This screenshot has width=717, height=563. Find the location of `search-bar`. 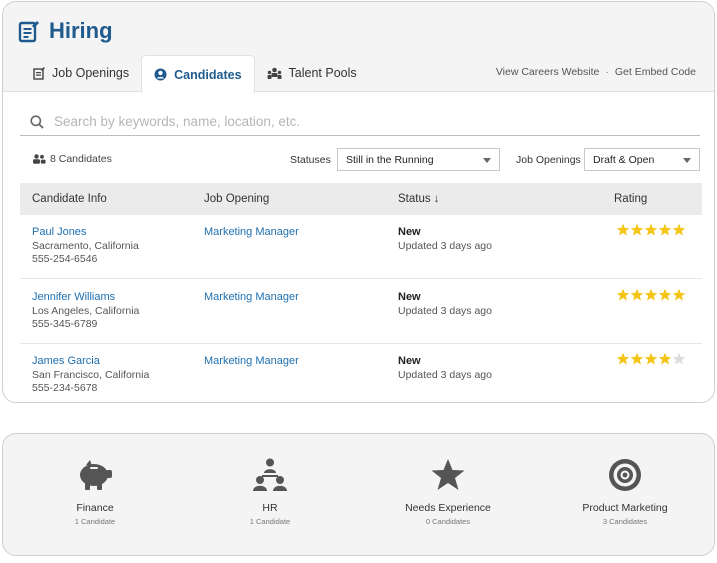

search-bar is located at coordinates (360, 122).